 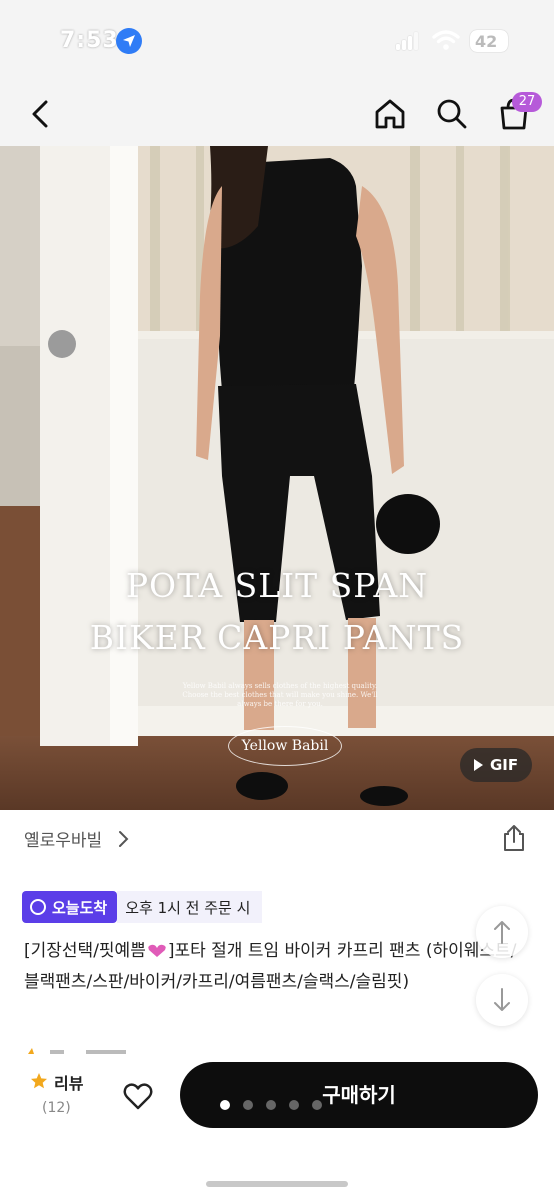 I want to click on battery-icon: 42, so click(x=489, y=41).